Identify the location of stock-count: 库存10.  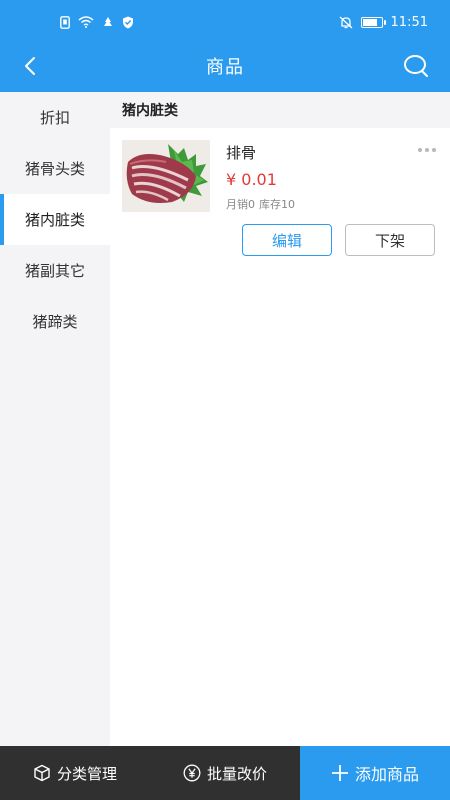
(277, 204).